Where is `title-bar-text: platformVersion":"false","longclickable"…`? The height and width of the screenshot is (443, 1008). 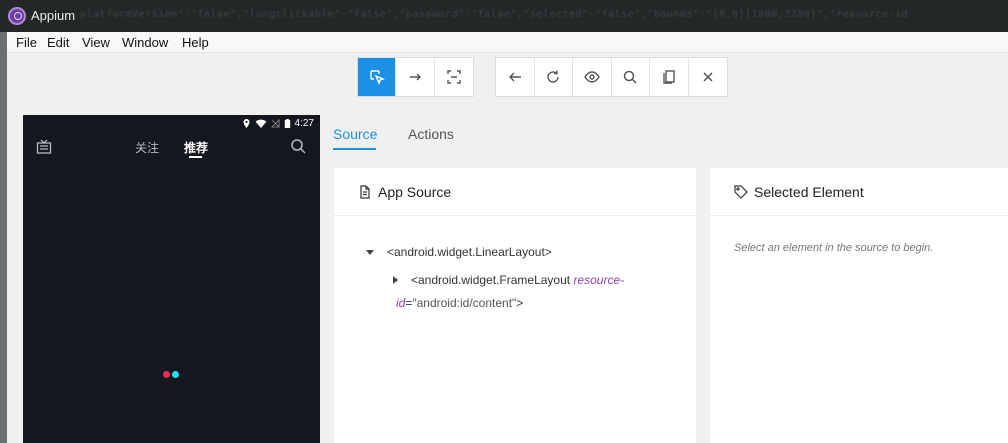
title-bar-text: platformVersion":"false","longclickable"… is located at coordinates (494, 14).